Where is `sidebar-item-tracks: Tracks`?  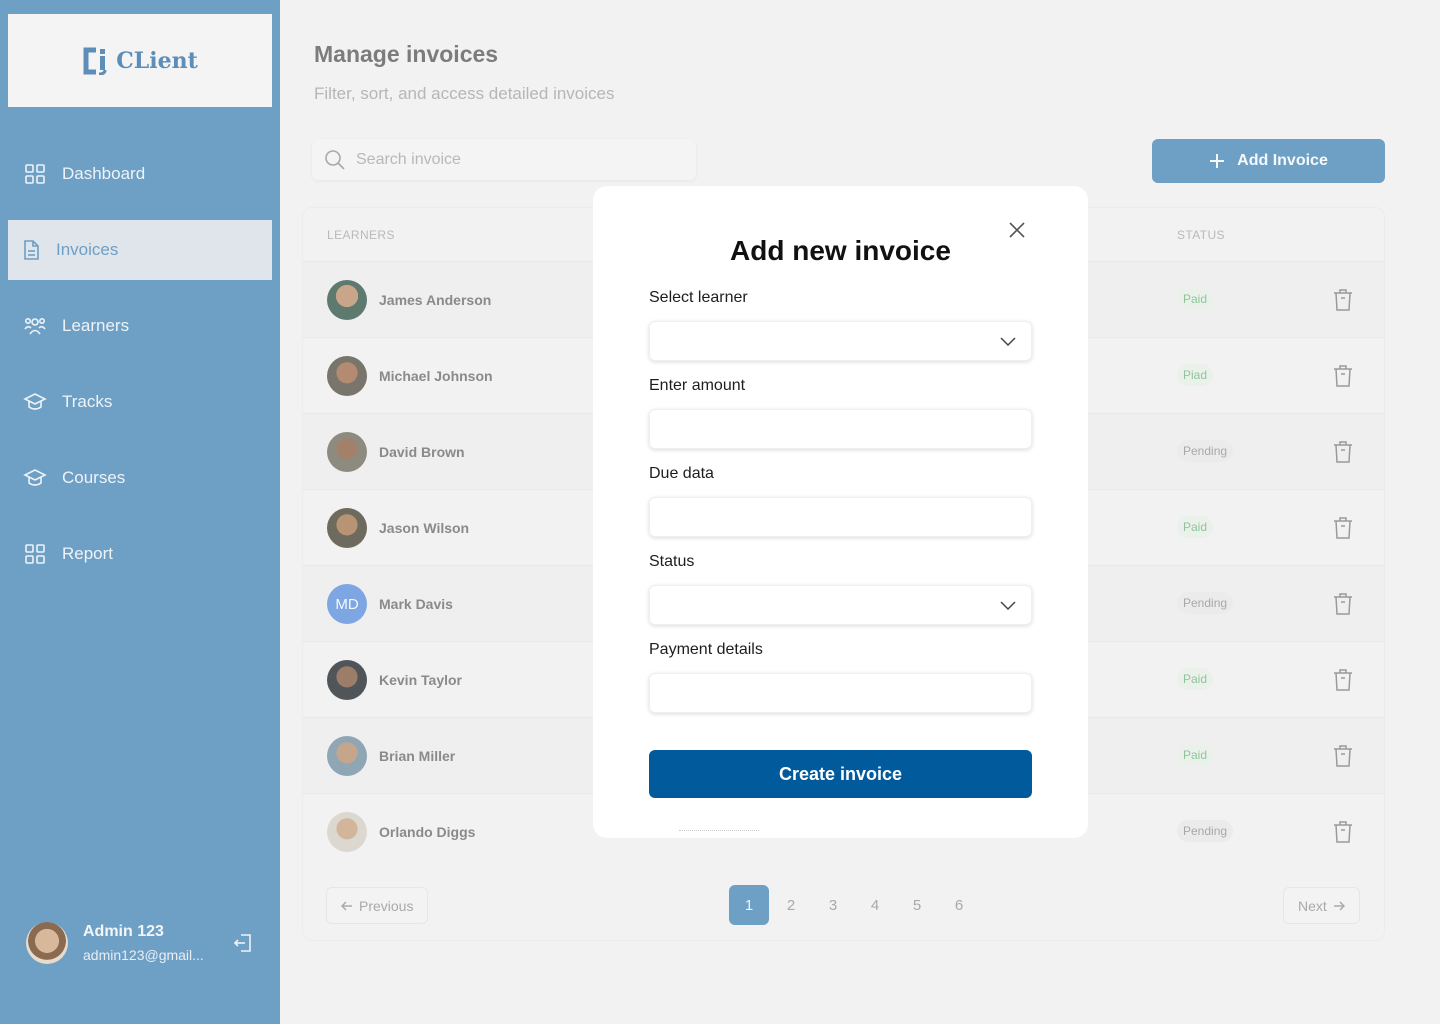
sidebar-item-tracks: Tracks is located at coordinates (140, 402).